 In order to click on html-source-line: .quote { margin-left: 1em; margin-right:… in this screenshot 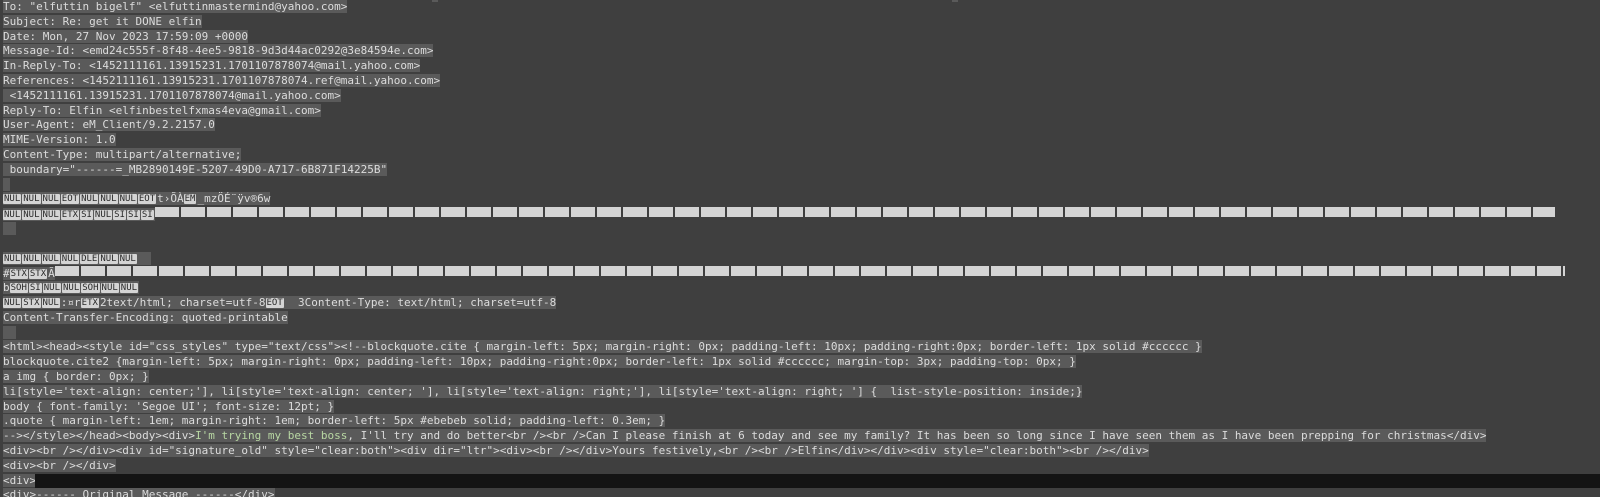, I will do `click(800, 421)`.